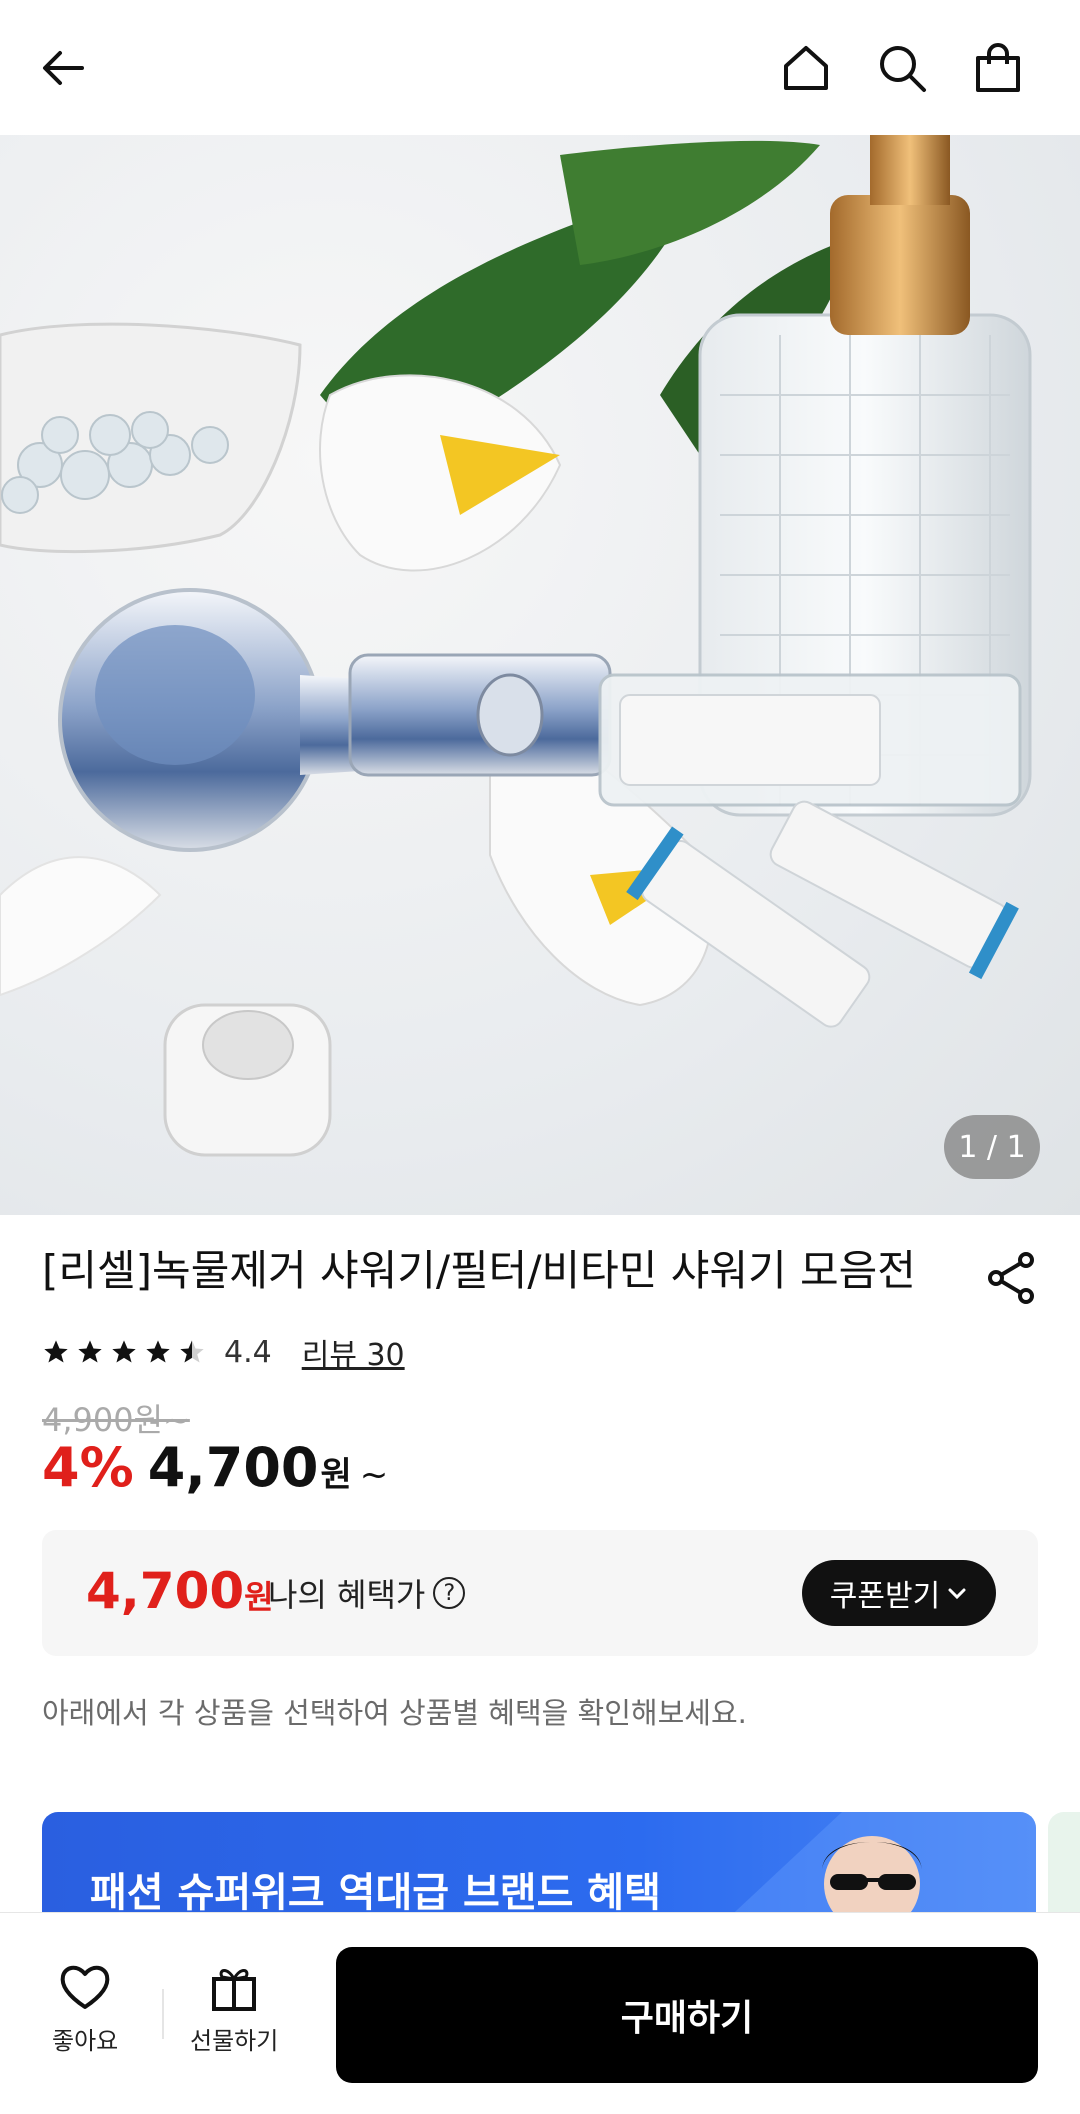  I want to click on promo-banner-text: 패션 슈퍼위크 역대급 브랜드 혜택, so click(375, 1893).